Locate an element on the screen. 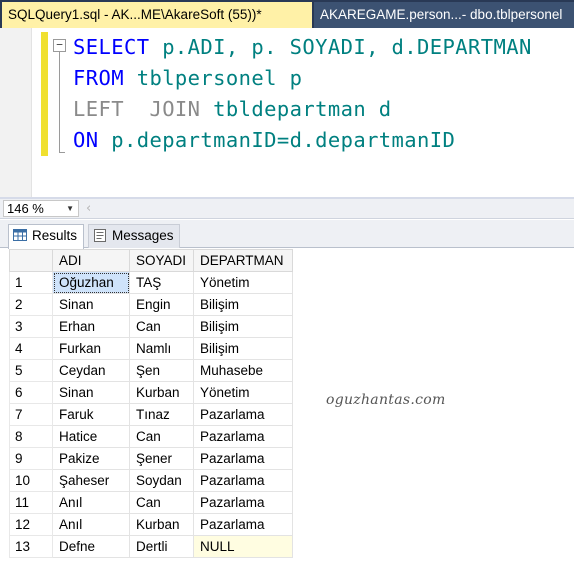 The width and height of the screenshot is (574, 568). cell-adi: Defne is located at coordinates (91, 546).